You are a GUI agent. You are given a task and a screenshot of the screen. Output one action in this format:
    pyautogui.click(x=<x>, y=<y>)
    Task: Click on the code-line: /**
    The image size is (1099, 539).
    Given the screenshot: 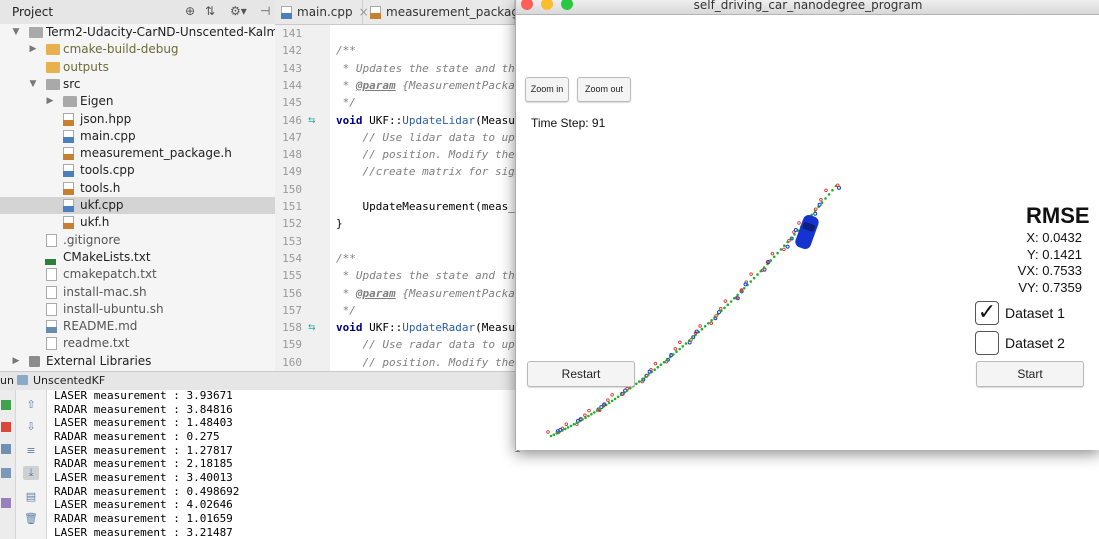 What is the action you would take?
    pyautogui.click(x=346, y=258)
    